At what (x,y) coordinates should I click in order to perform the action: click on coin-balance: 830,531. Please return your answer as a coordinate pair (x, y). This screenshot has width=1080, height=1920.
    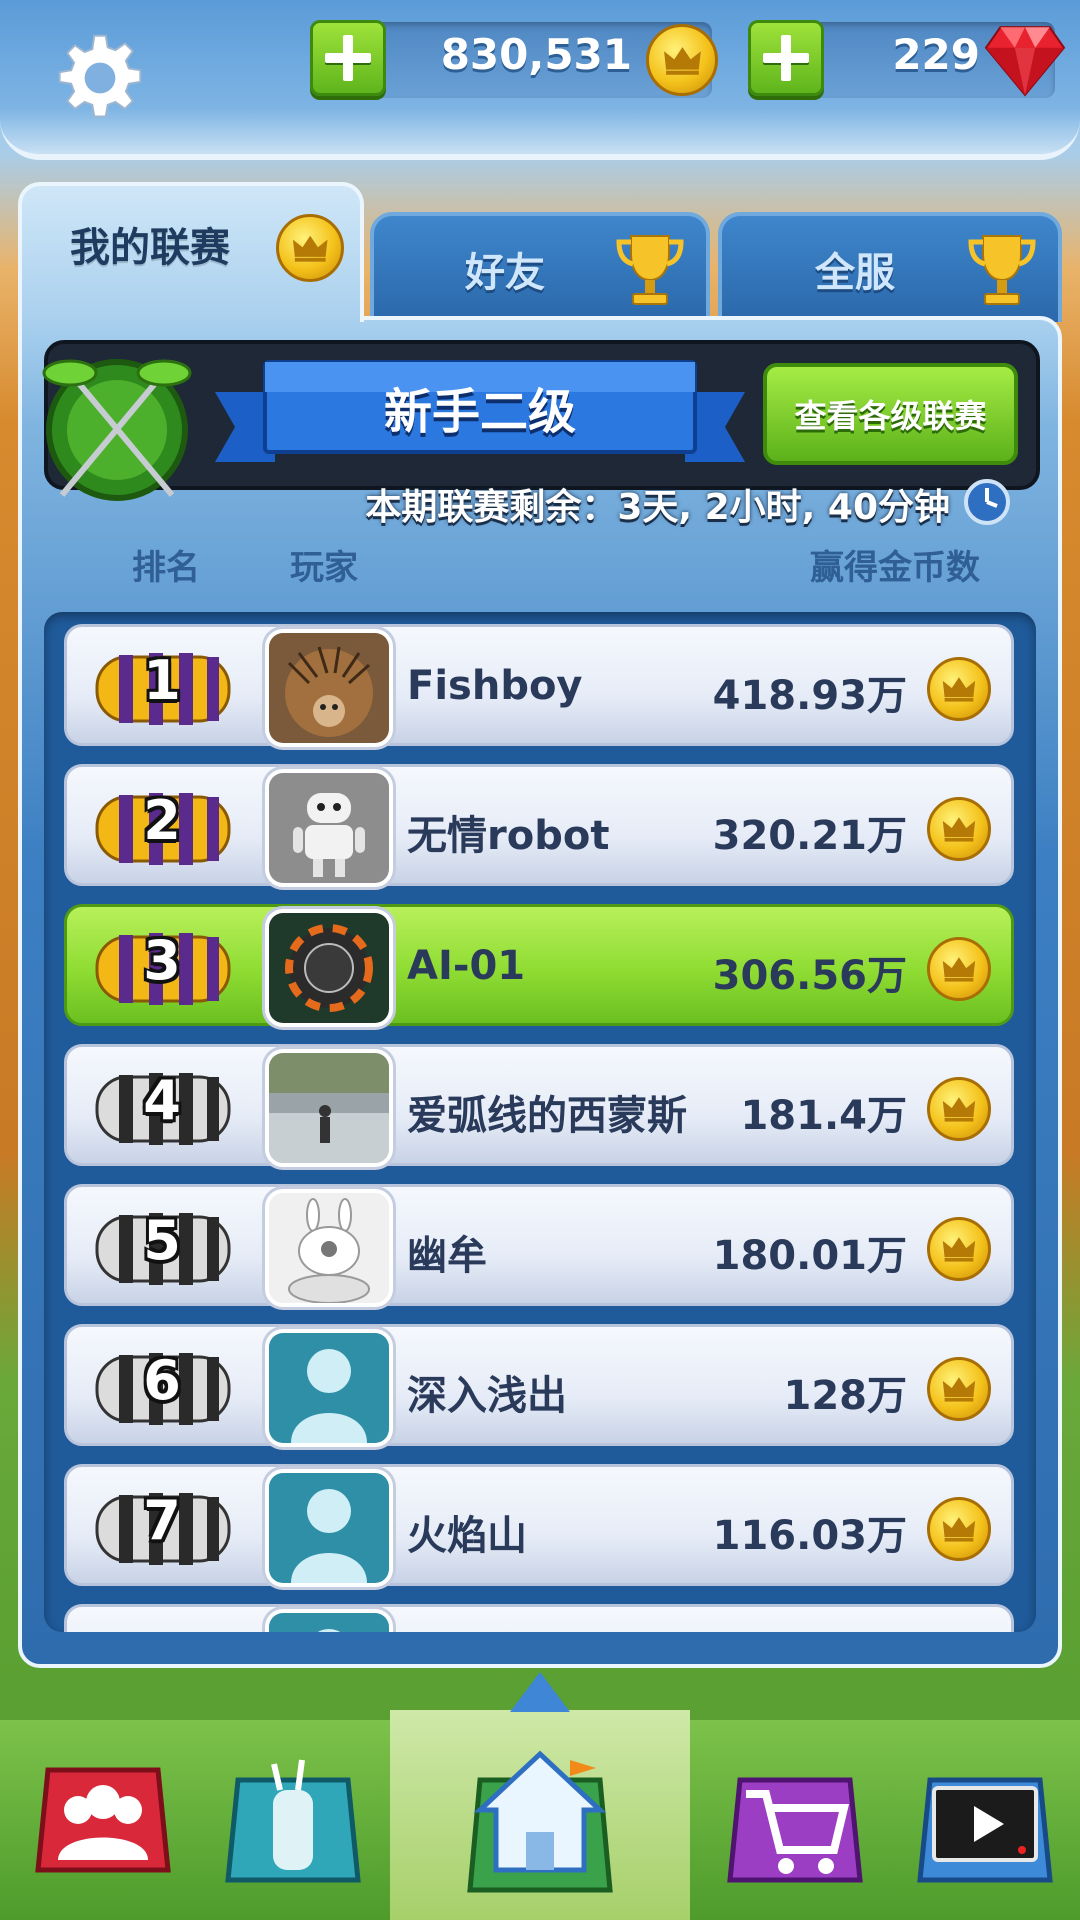
    Looking at the image, I should click on (536, 54).